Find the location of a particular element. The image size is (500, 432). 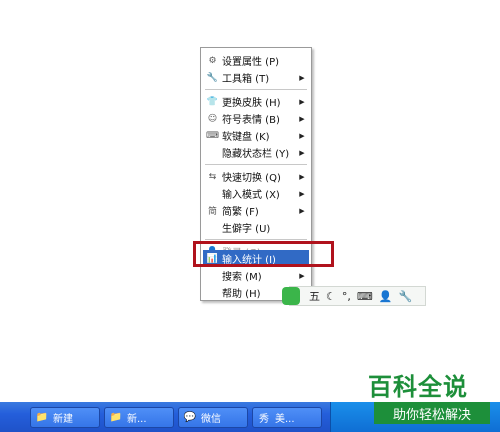

highlight-box is located at coordinates (263, 254).